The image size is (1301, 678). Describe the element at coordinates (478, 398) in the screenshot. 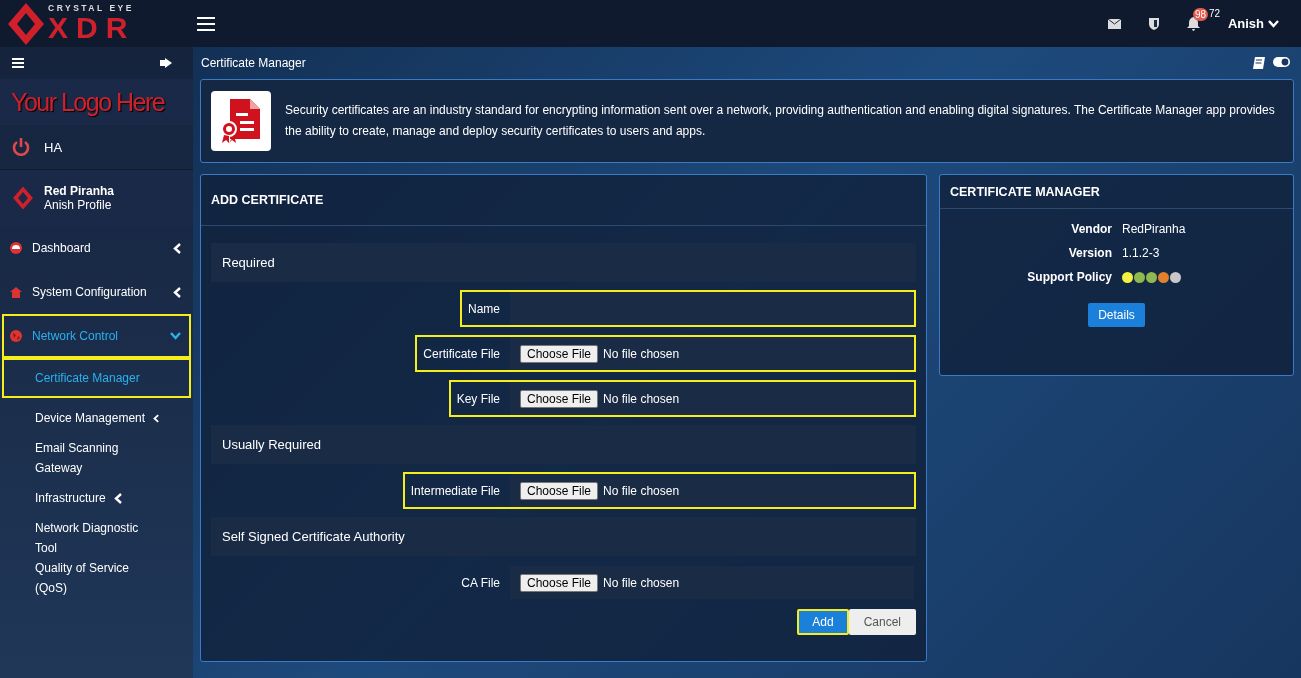

I see `field-label: Key File` at that location.